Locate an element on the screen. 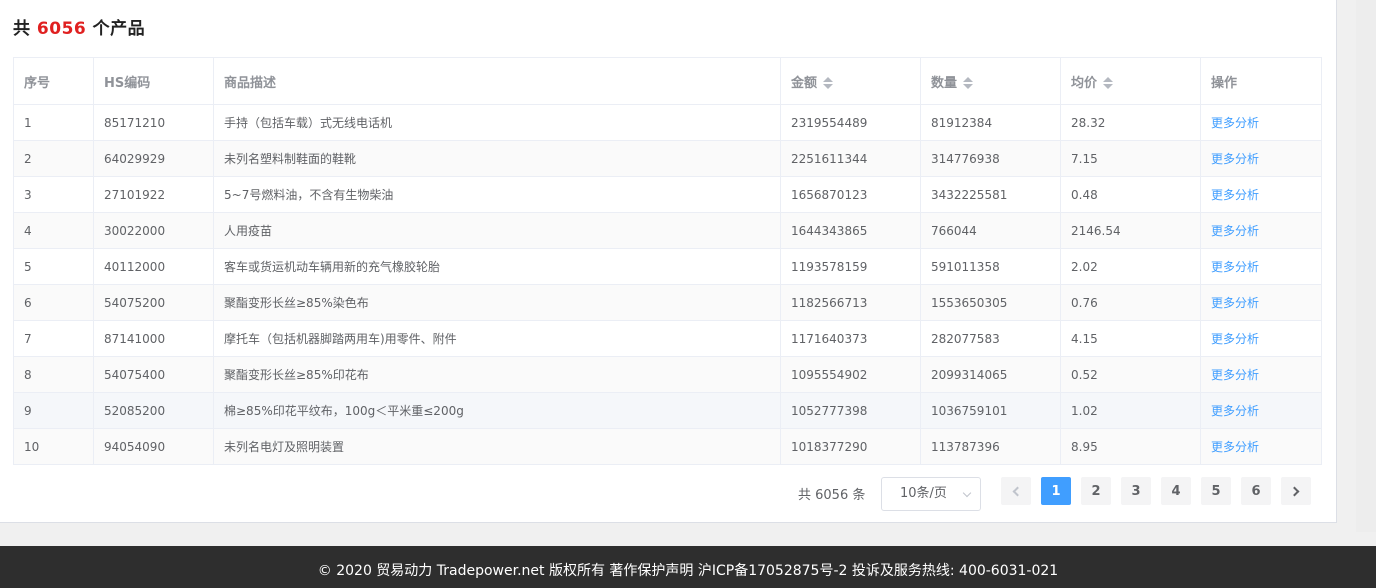  cell-avg-price: 28.32 is located at coordinates (1130, 122).